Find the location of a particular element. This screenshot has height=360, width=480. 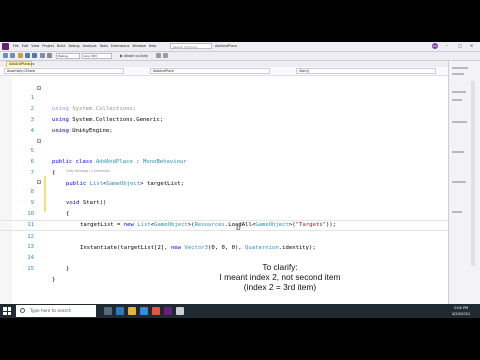

code-line-13: 13 is located at coordinates (224, 240).